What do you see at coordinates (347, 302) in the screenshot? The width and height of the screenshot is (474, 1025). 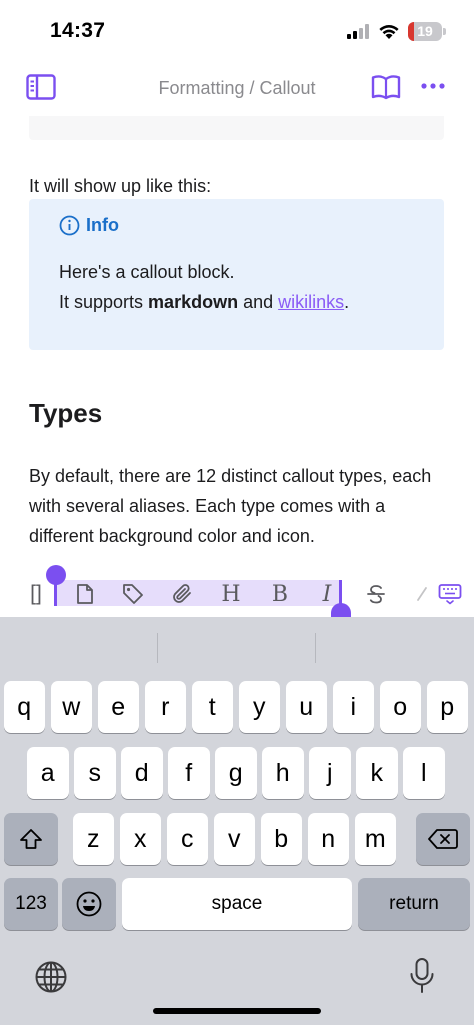 I see `callout-text: .` at bounding box center [347, 302].